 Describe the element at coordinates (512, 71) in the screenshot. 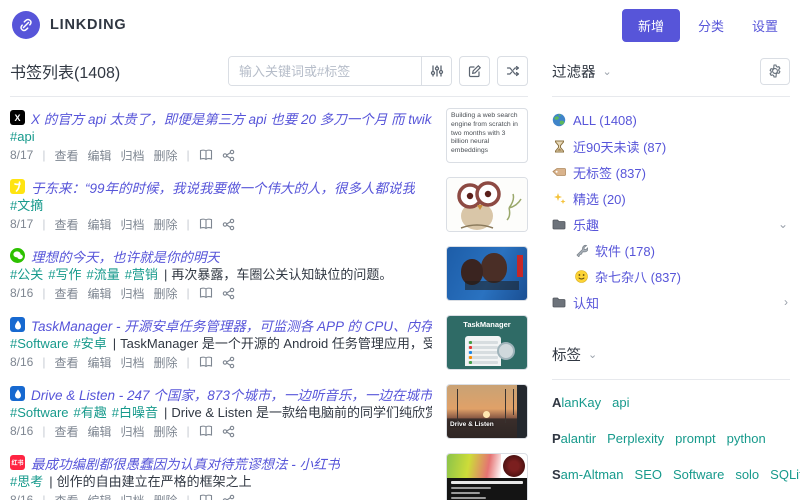

I see `random-sort-button` at that location.